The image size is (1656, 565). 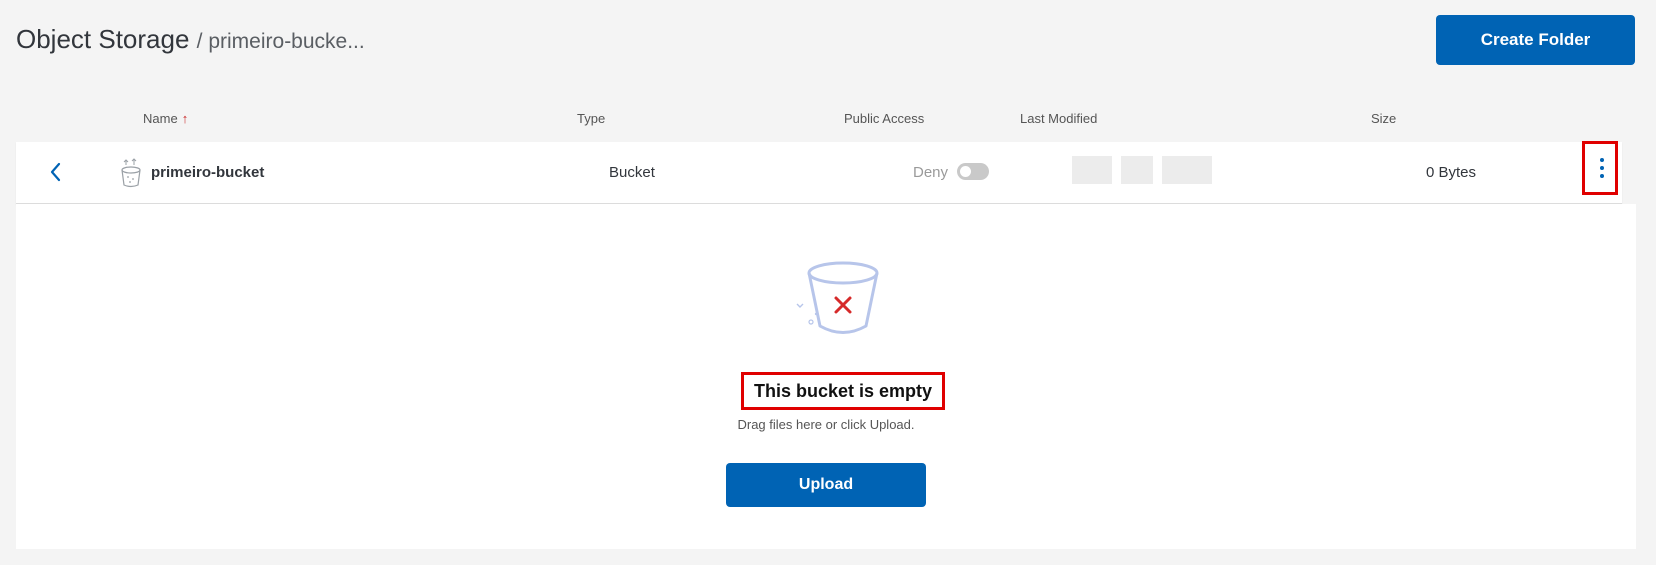 I want to click on public-access-toggle, so click(x=973, y=171).